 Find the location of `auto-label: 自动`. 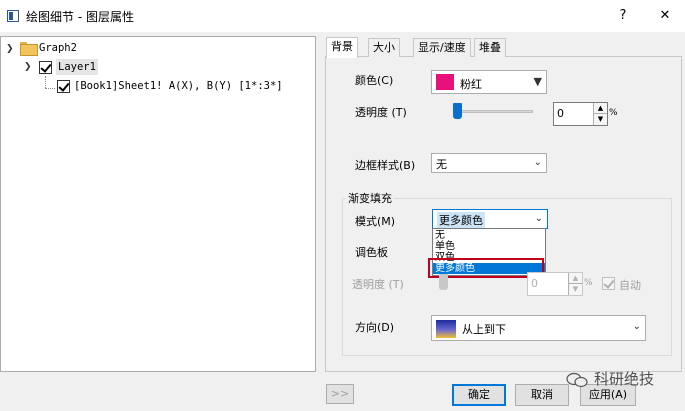

auto-label: 自动 is located at coordinates (630, 285).